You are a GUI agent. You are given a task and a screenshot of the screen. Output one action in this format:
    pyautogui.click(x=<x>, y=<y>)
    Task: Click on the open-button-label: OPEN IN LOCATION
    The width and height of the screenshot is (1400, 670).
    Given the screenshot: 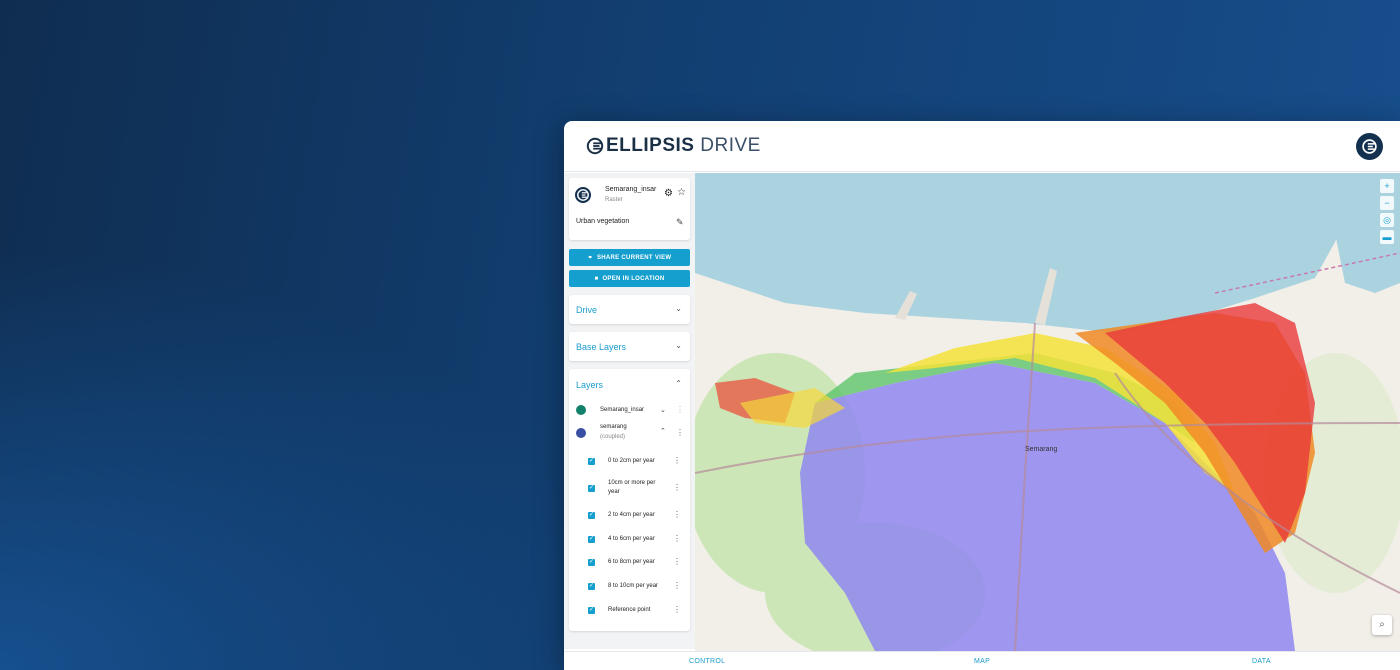 What is the action you would take?
    pyautogui.click(x=633, y=278)
    